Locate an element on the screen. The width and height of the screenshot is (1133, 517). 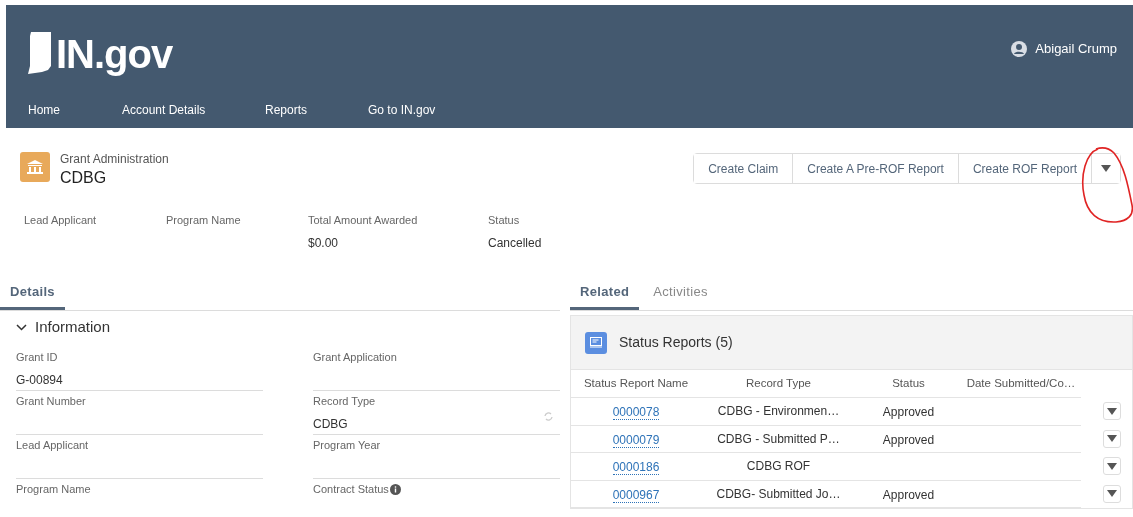
tab: Details is located at coordinates (32, 293).